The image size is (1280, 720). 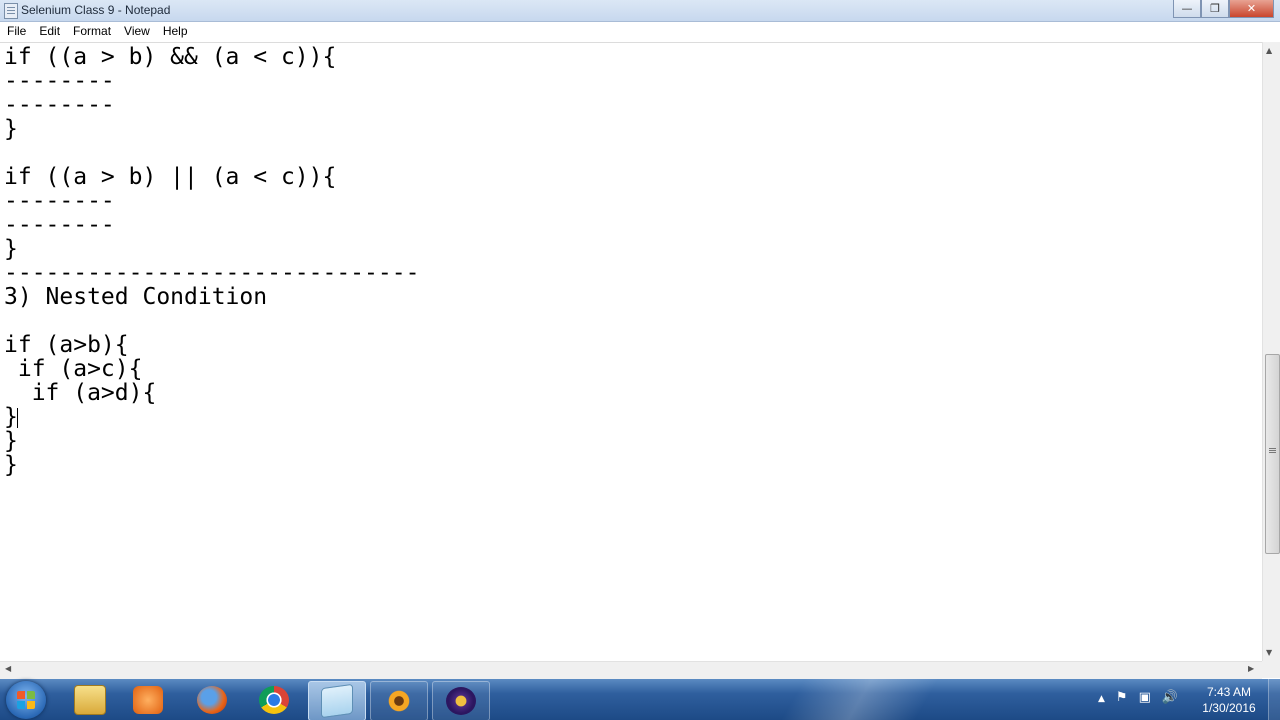 I want to click on title-bar: Selenium Class 9 - Notepad — ❐ ✕, so click(x=640, y=11).